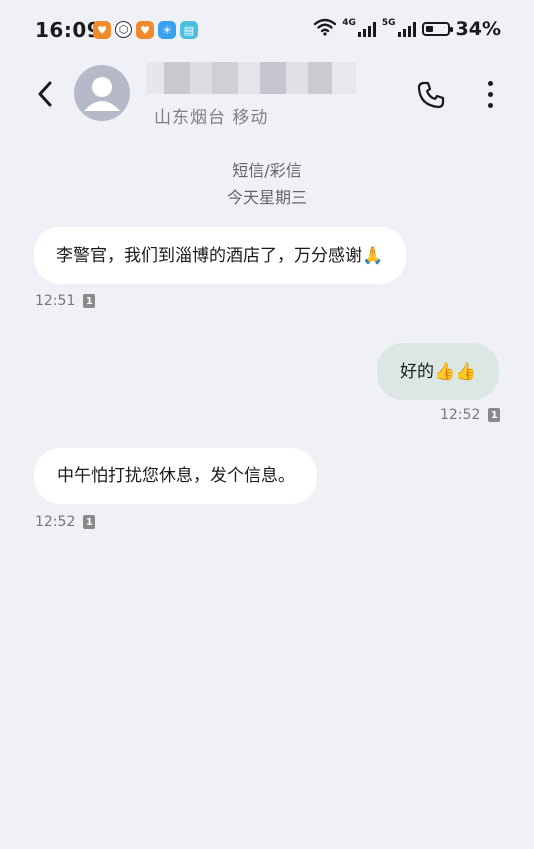  I want to click on conversation-header: 山东烟台 移动, so click(267, 95).